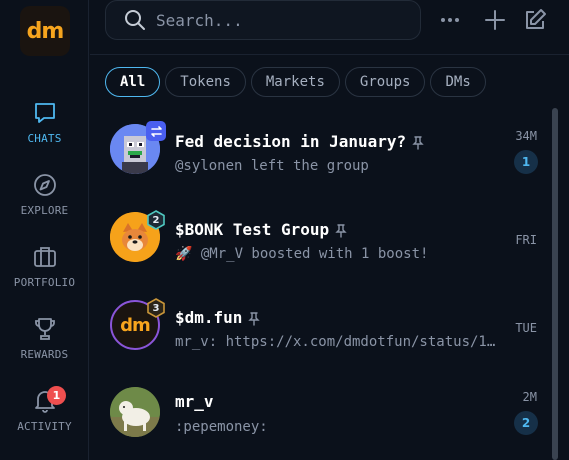 This screenshot has width=569, height=460. I want to click on rank-badge-number: 2, so click(156, 220).